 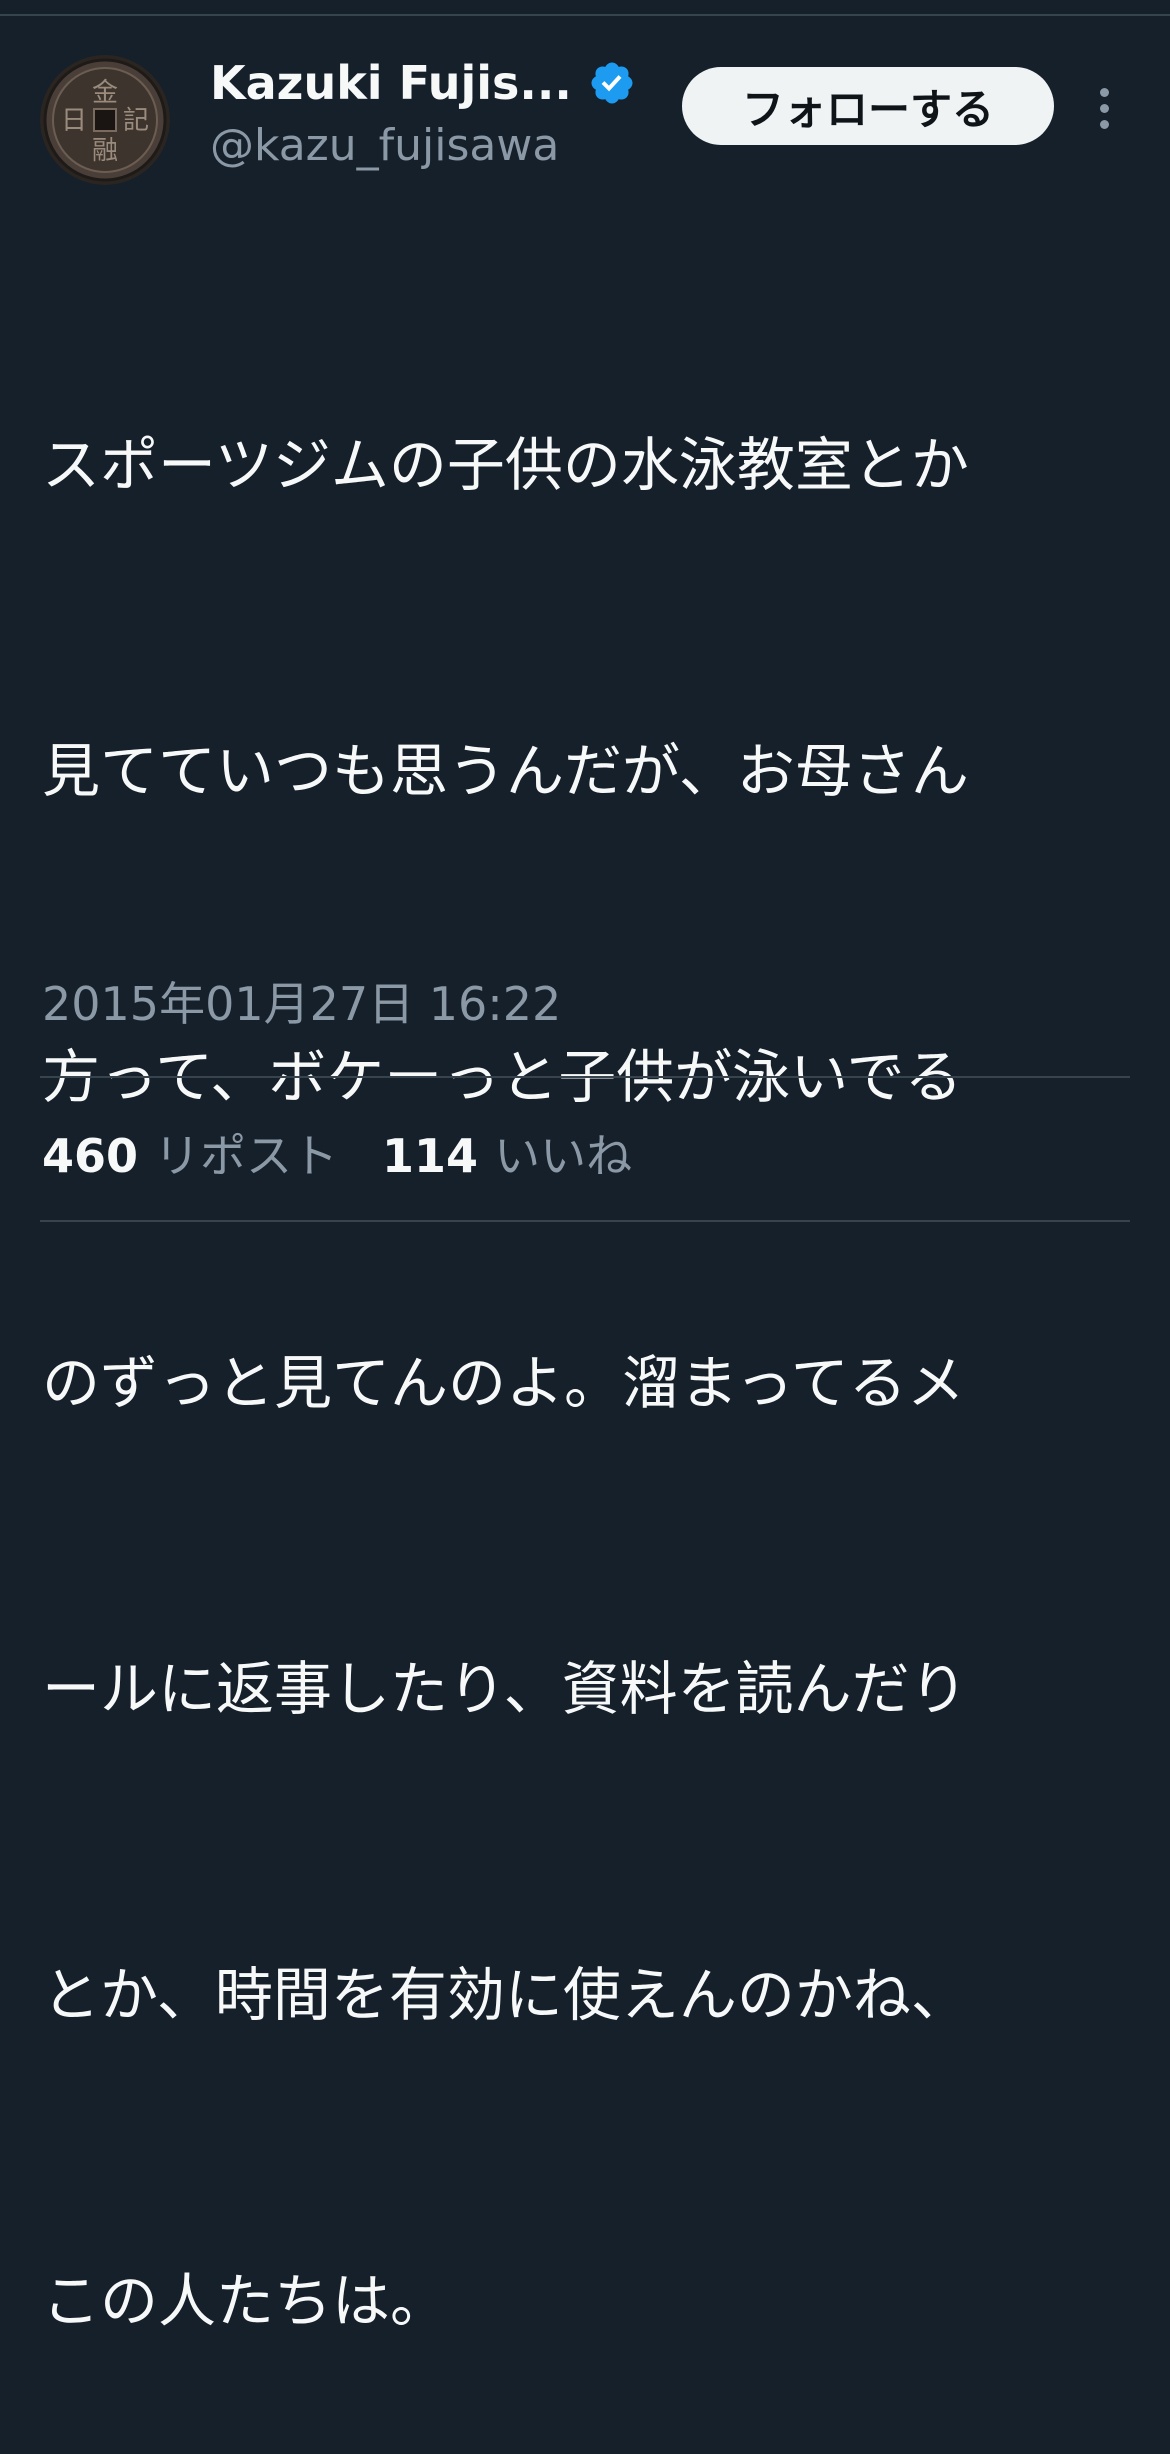 What do you see at coordinates (384, 145) in the screenshot?
I see `author-handle: @kazu_fujisawa` at bounding box center [384, 145].